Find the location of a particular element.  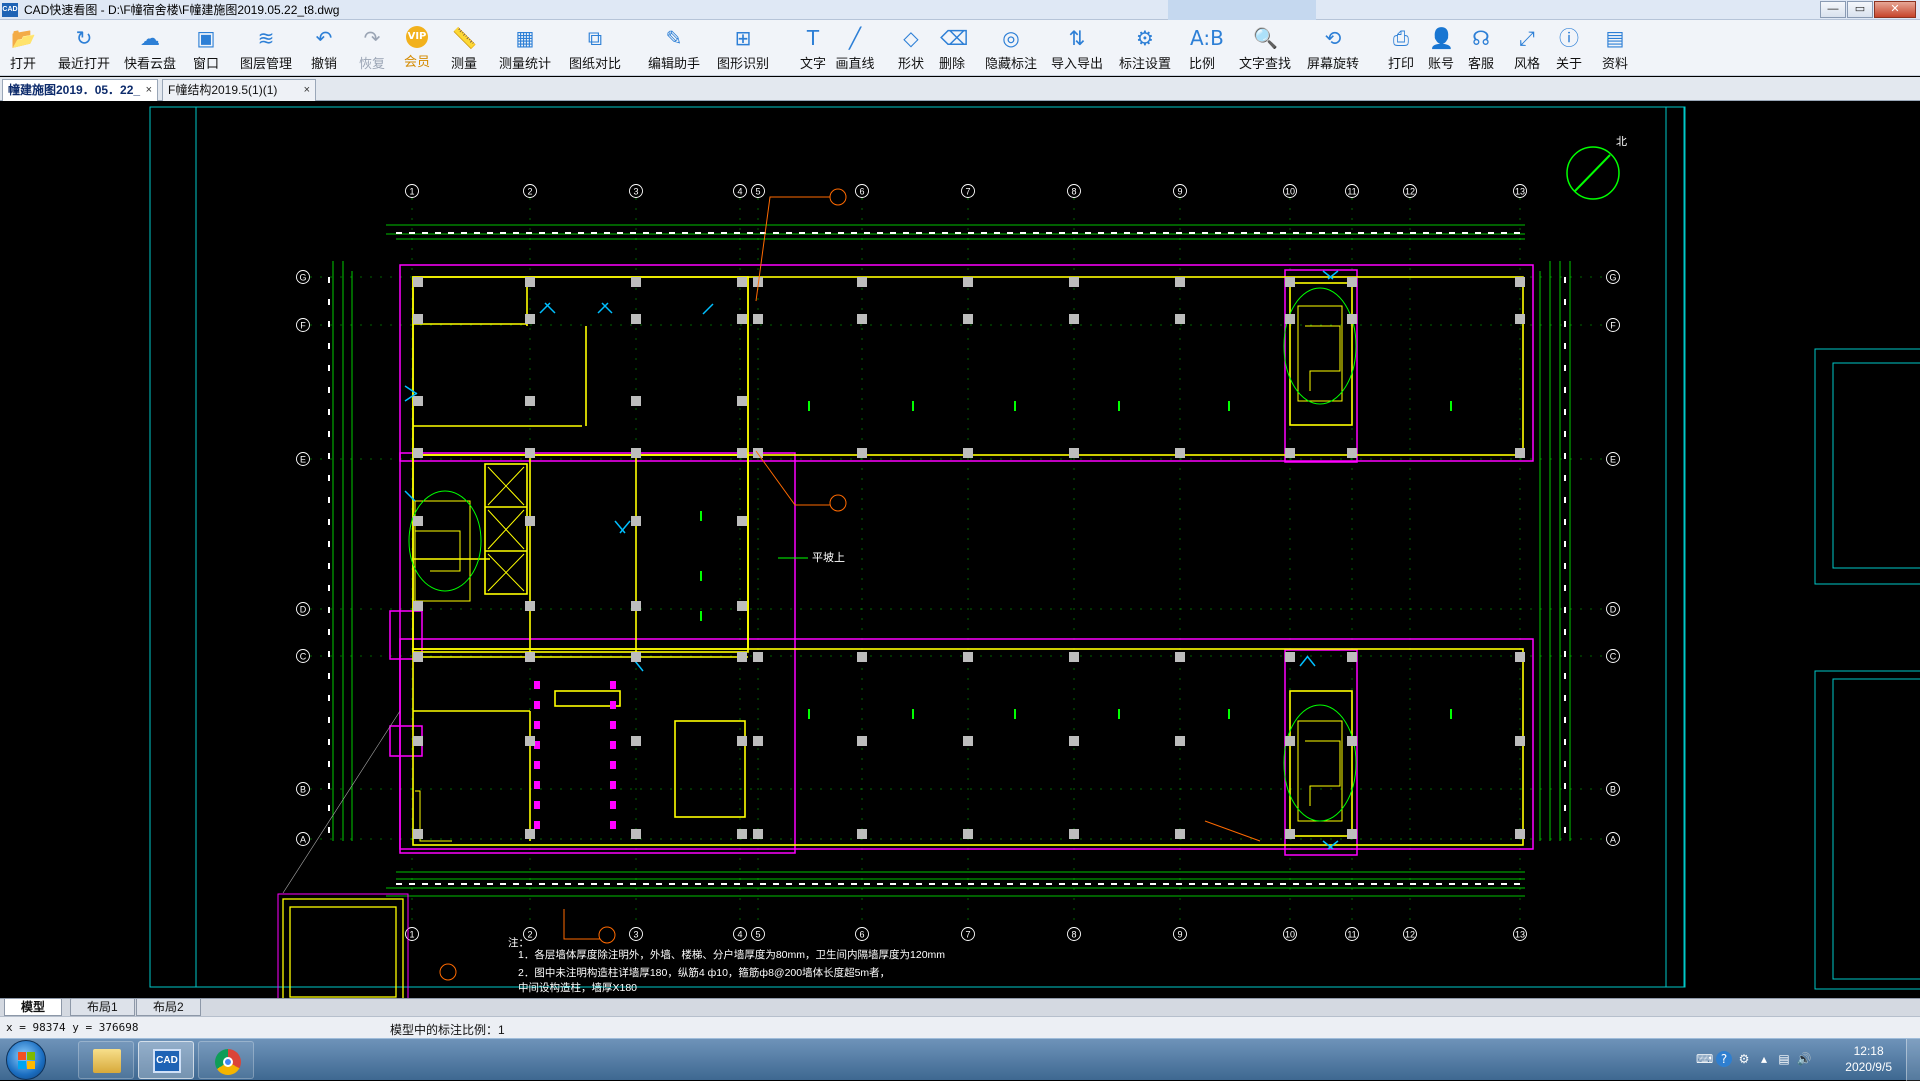

axis-bubble-D: D is located at coordinates (303, 609).